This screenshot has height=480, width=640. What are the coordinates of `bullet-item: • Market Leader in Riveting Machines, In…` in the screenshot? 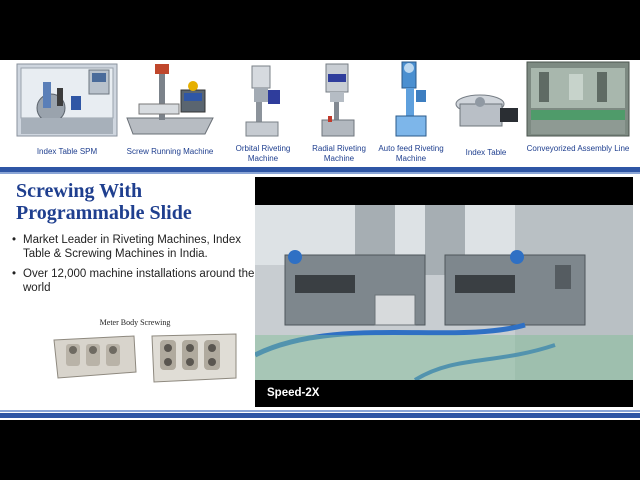 It's located at (132, 247).